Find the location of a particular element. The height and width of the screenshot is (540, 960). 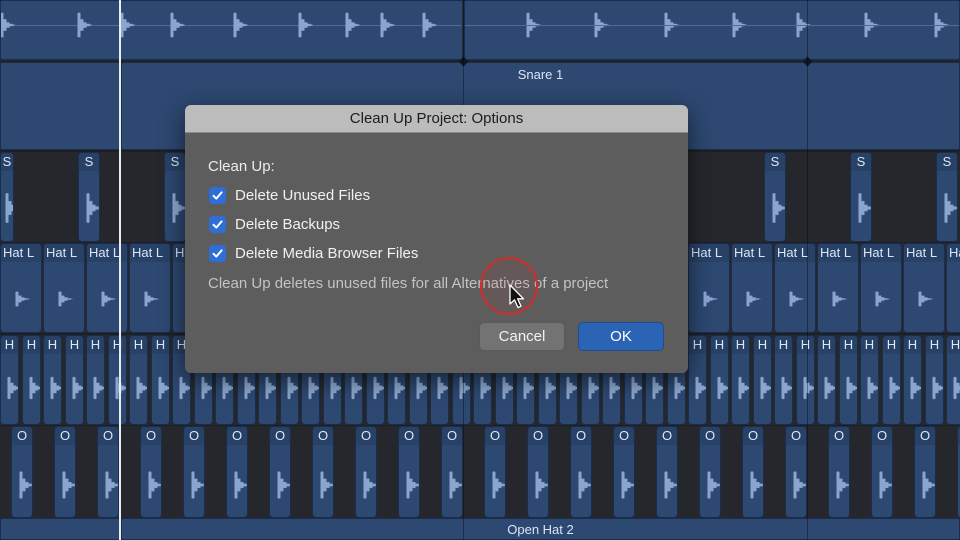

region-label: Snare 1 is located at coordinates (540, 74).